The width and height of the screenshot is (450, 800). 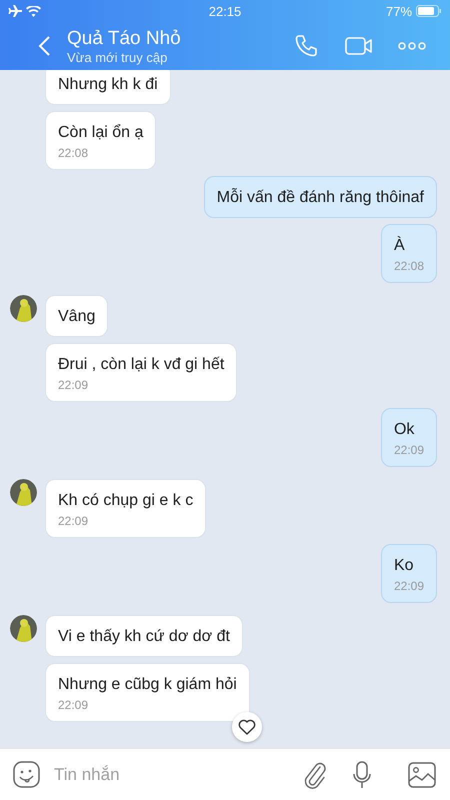 I want to click on clock-time: 22:15, so click(x=225, y=11).